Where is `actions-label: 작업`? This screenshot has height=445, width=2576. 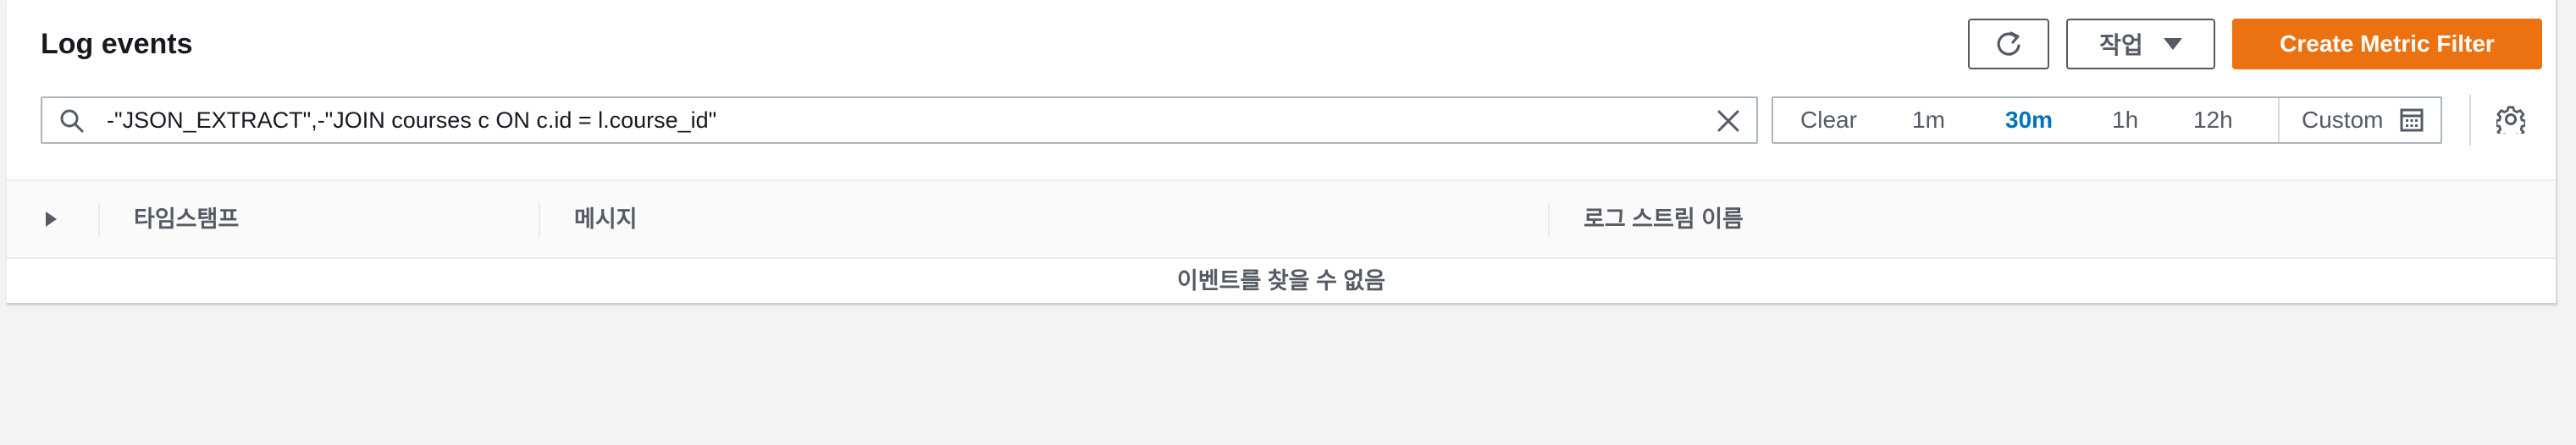
actions-label: 작업 is located at coordinates (2121, 45).